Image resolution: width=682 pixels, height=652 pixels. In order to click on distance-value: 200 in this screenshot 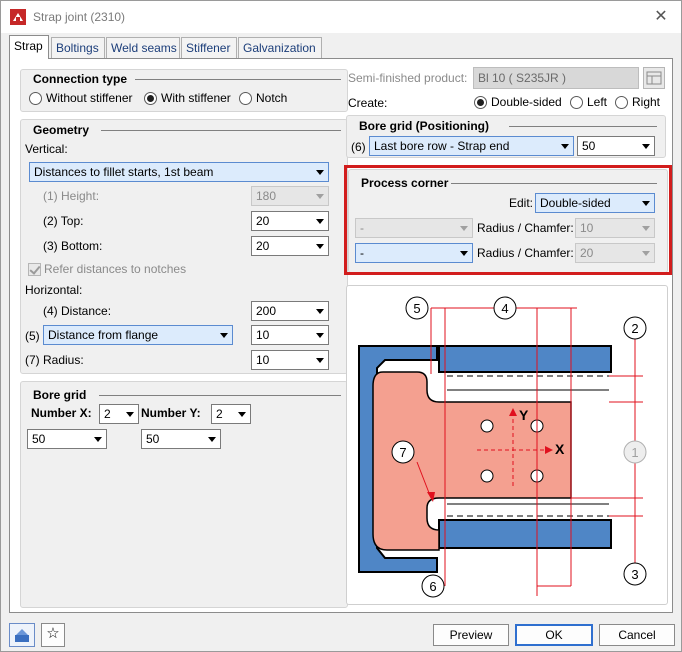, I will do `click(266, 311)`.